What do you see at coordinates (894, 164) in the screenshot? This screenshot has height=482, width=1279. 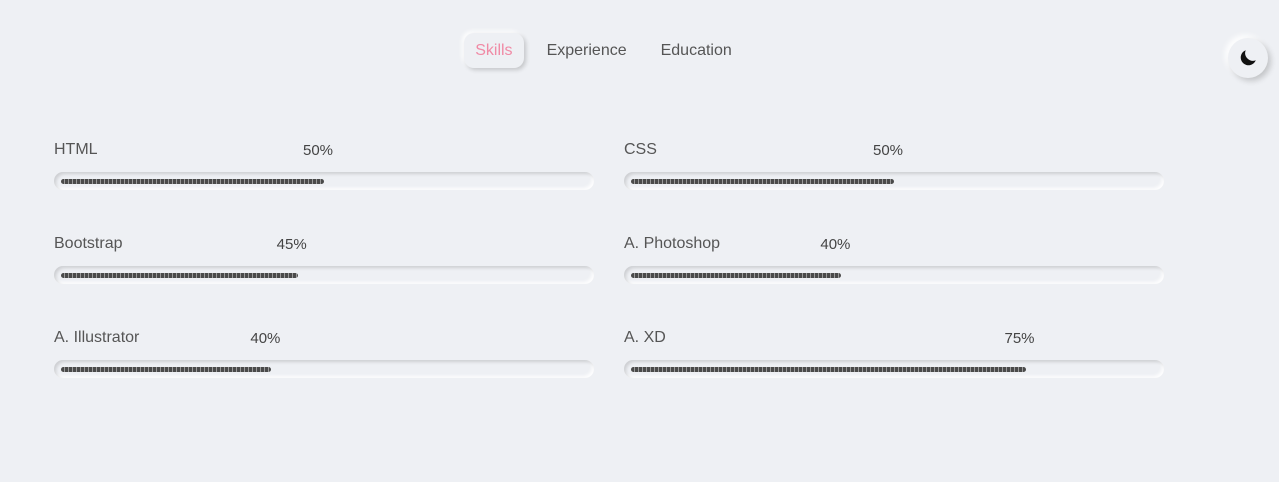 I see `skill-css: CSS 50%` at bounding box center [894, 164].